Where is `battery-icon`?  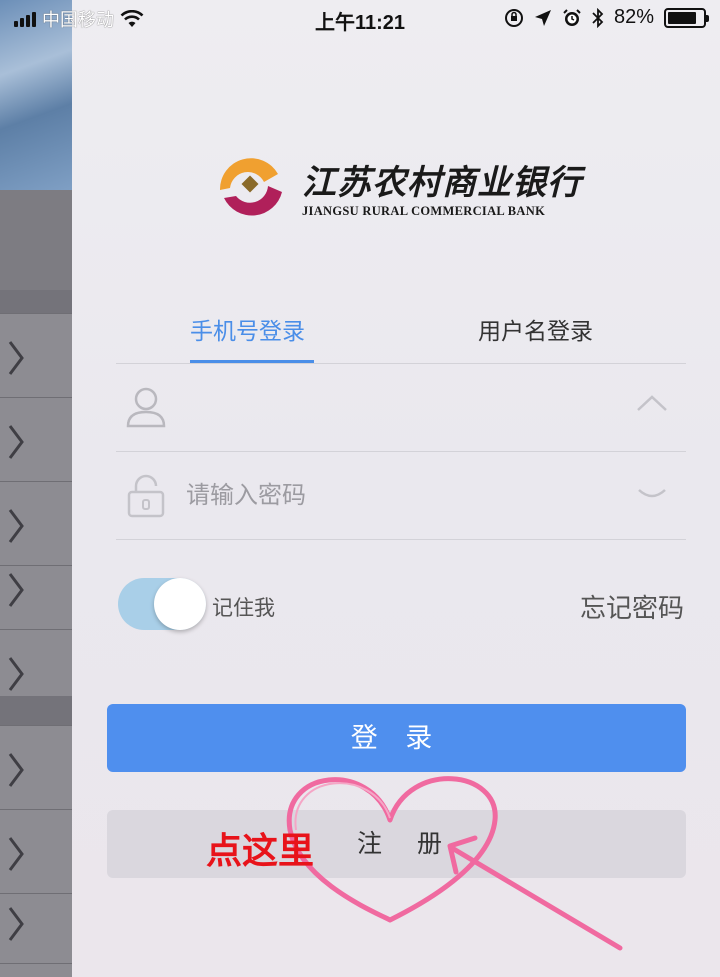 battery-icon is located at coordinates (686, 17).